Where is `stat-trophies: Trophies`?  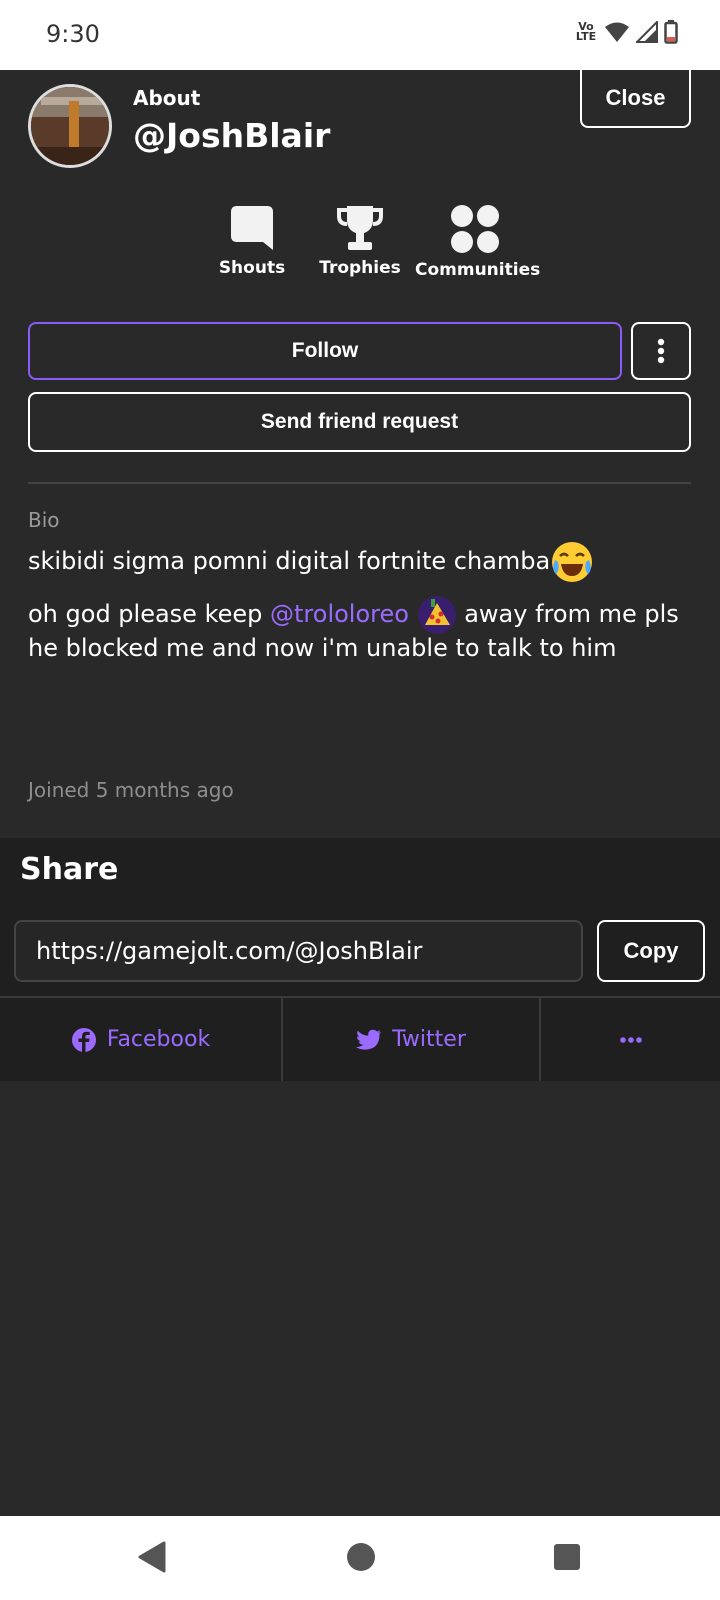 stat-trophies: Trophies is located at coordinates (360, 241).